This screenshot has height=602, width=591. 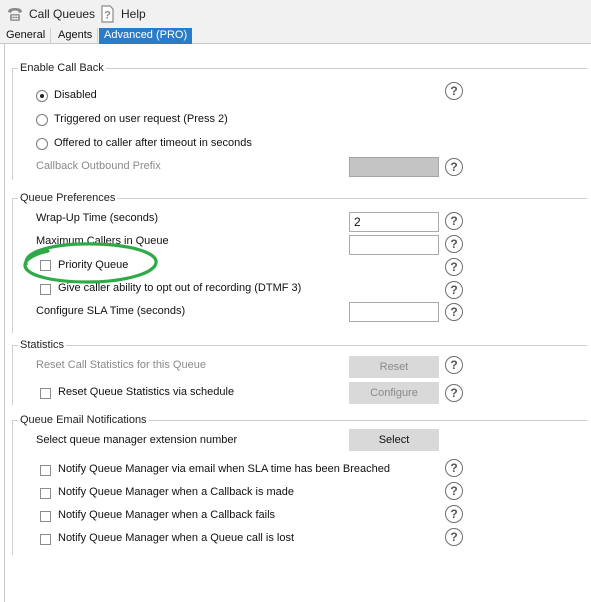 What do you see at coordinates (137, 440) in the screenshot?
I see `queue-manager-extension-label: Select queue manager extension number` at bounding box center [137, 440].